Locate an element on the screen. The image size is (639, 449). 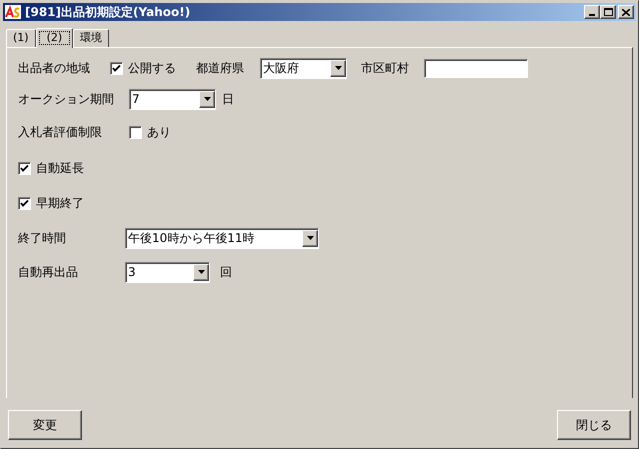
window-title: [981]出品初期設定(Yahoo!) is located at coordinates (107, 12).